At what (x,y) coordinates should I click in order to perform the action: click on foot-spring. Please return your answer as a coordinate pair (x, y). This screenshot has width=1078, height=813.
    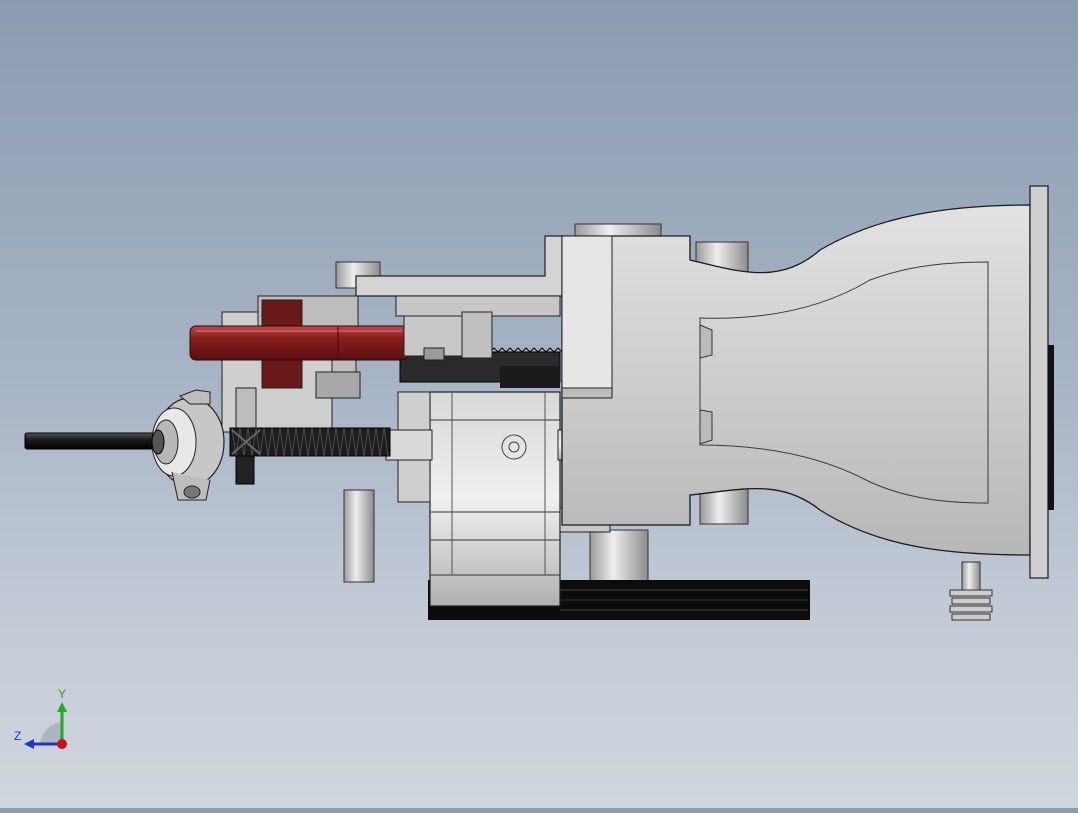
    Looking at the image, I should click on (971, 591).